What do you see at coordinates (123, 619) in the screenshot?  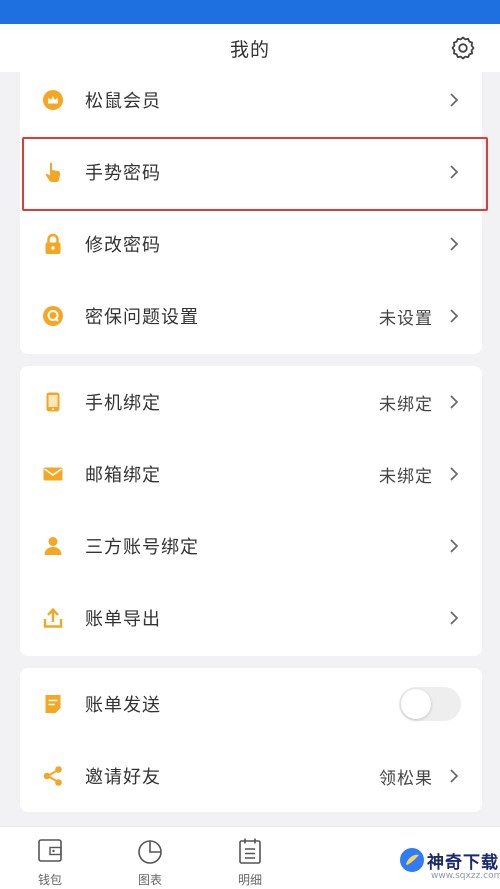 I see `row-label: 账单导出` at bounding box center [123, 619].